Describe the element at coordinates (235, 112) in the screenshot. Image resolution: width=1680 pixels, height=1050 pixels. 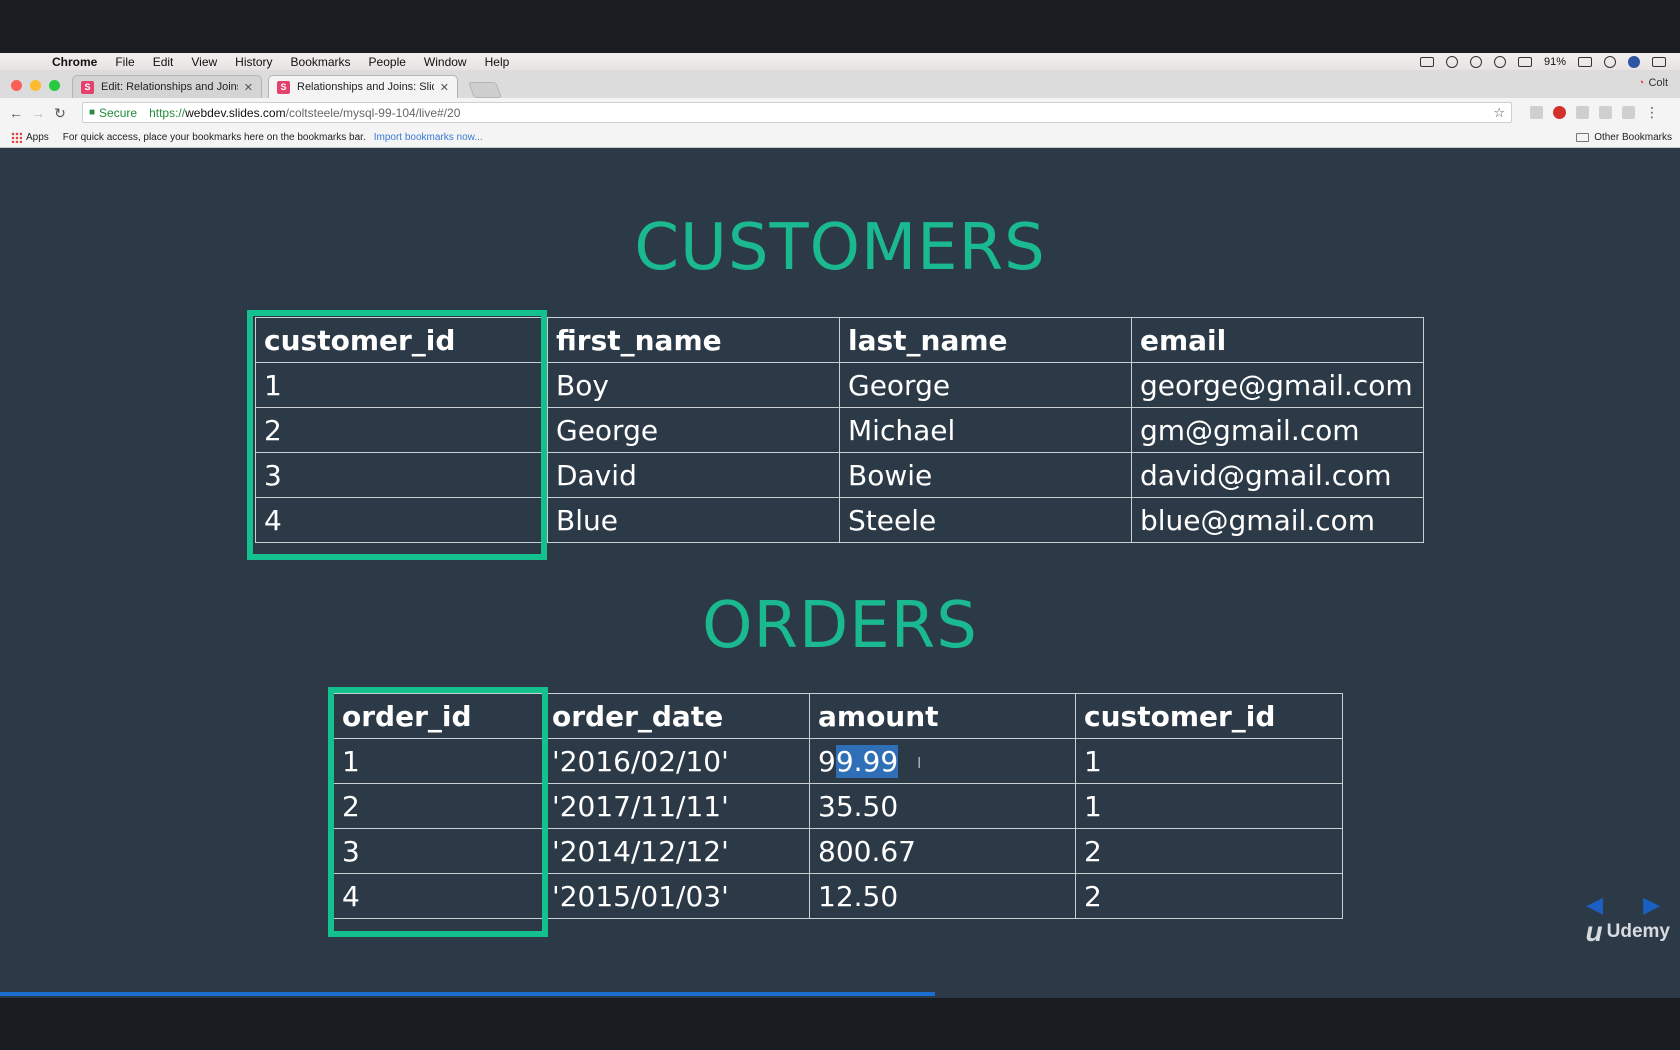
I see `url-host: webdev.slides.com` at that location.